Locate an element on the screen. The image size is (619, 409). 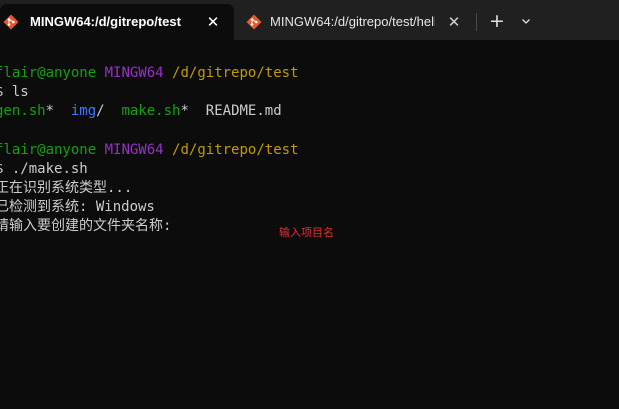
command-line: $ ./make.sh is located at coordinates (44, 169).